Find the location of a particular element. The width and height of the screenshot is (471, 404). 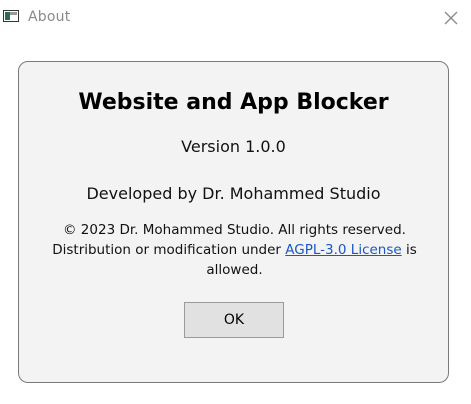

title-bar: About is located at coordinates (235, 18).